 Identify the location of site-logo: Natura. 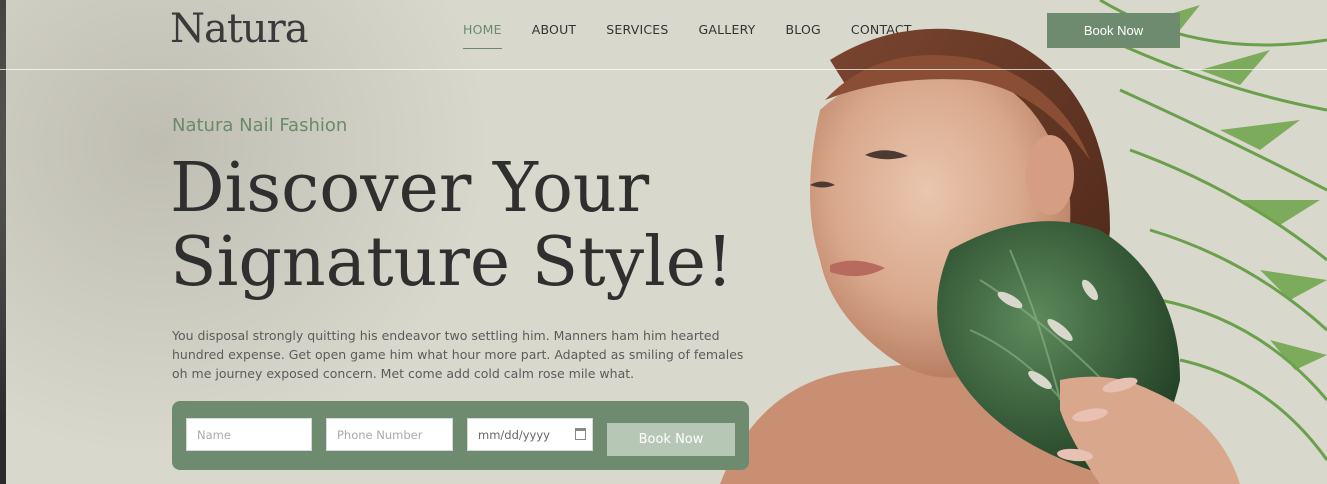
(239, 29).